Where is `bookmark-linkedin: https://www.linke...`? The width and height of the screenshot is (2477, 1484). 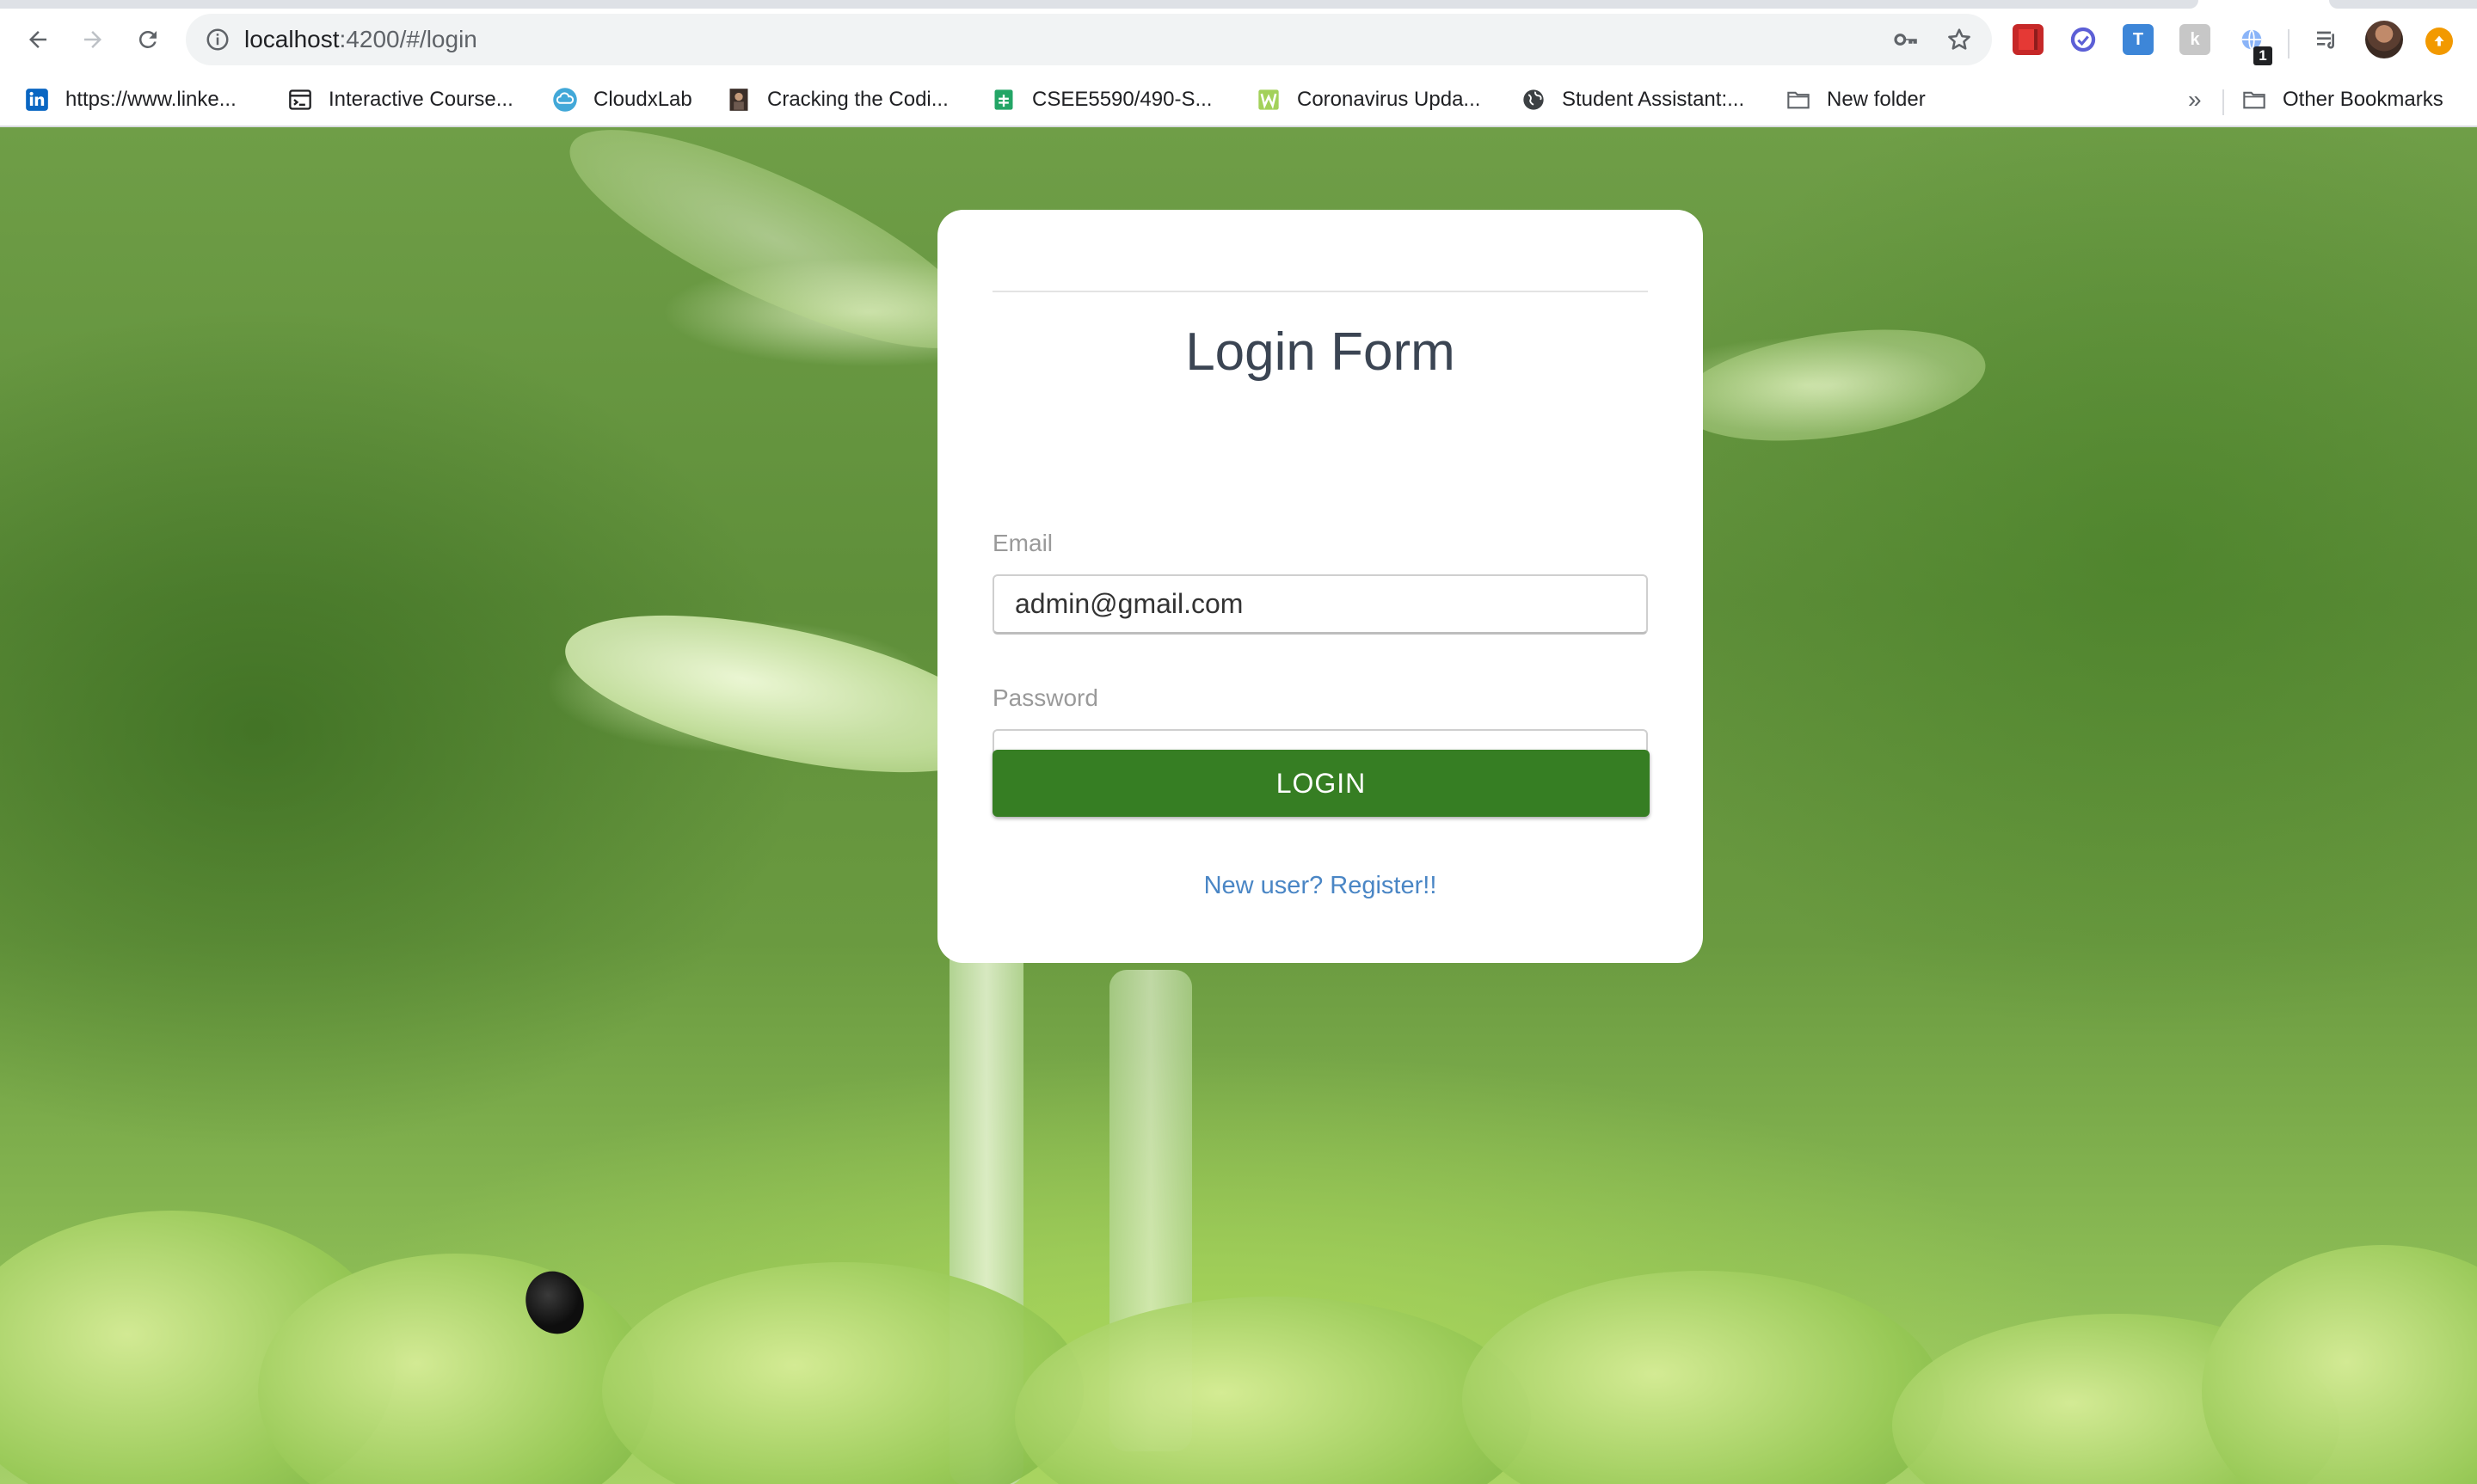 bookmark-linkedin: https://www.linke... is located at coordinates (130, 100).